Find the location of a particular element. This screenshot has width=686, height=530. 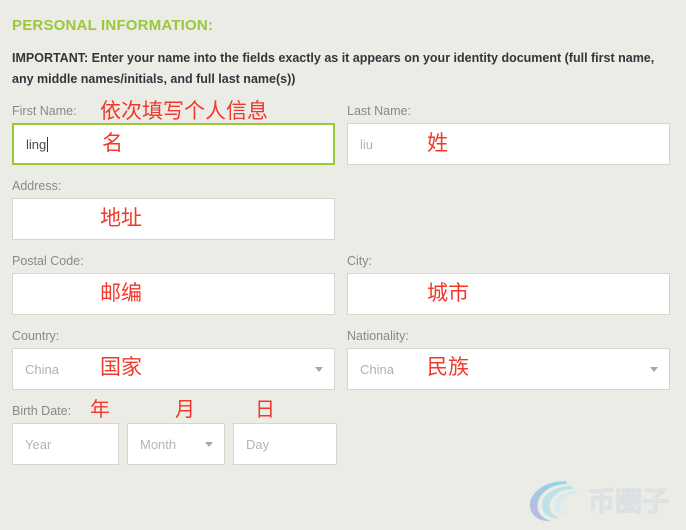

address-row: Address: 地址 is located at coordinates (341, 209).